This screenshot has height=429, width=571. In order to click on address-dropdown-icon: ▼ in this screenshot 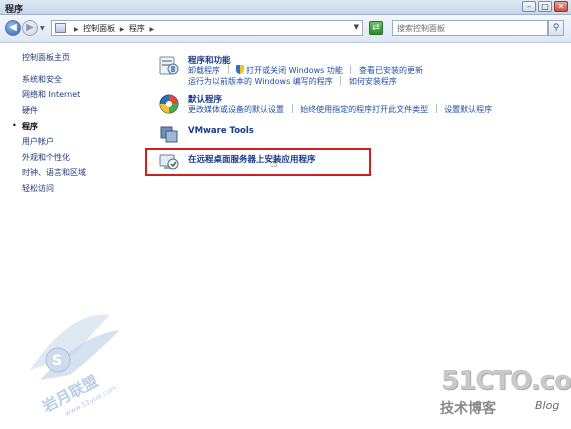, I will do `click(356, 27)`.